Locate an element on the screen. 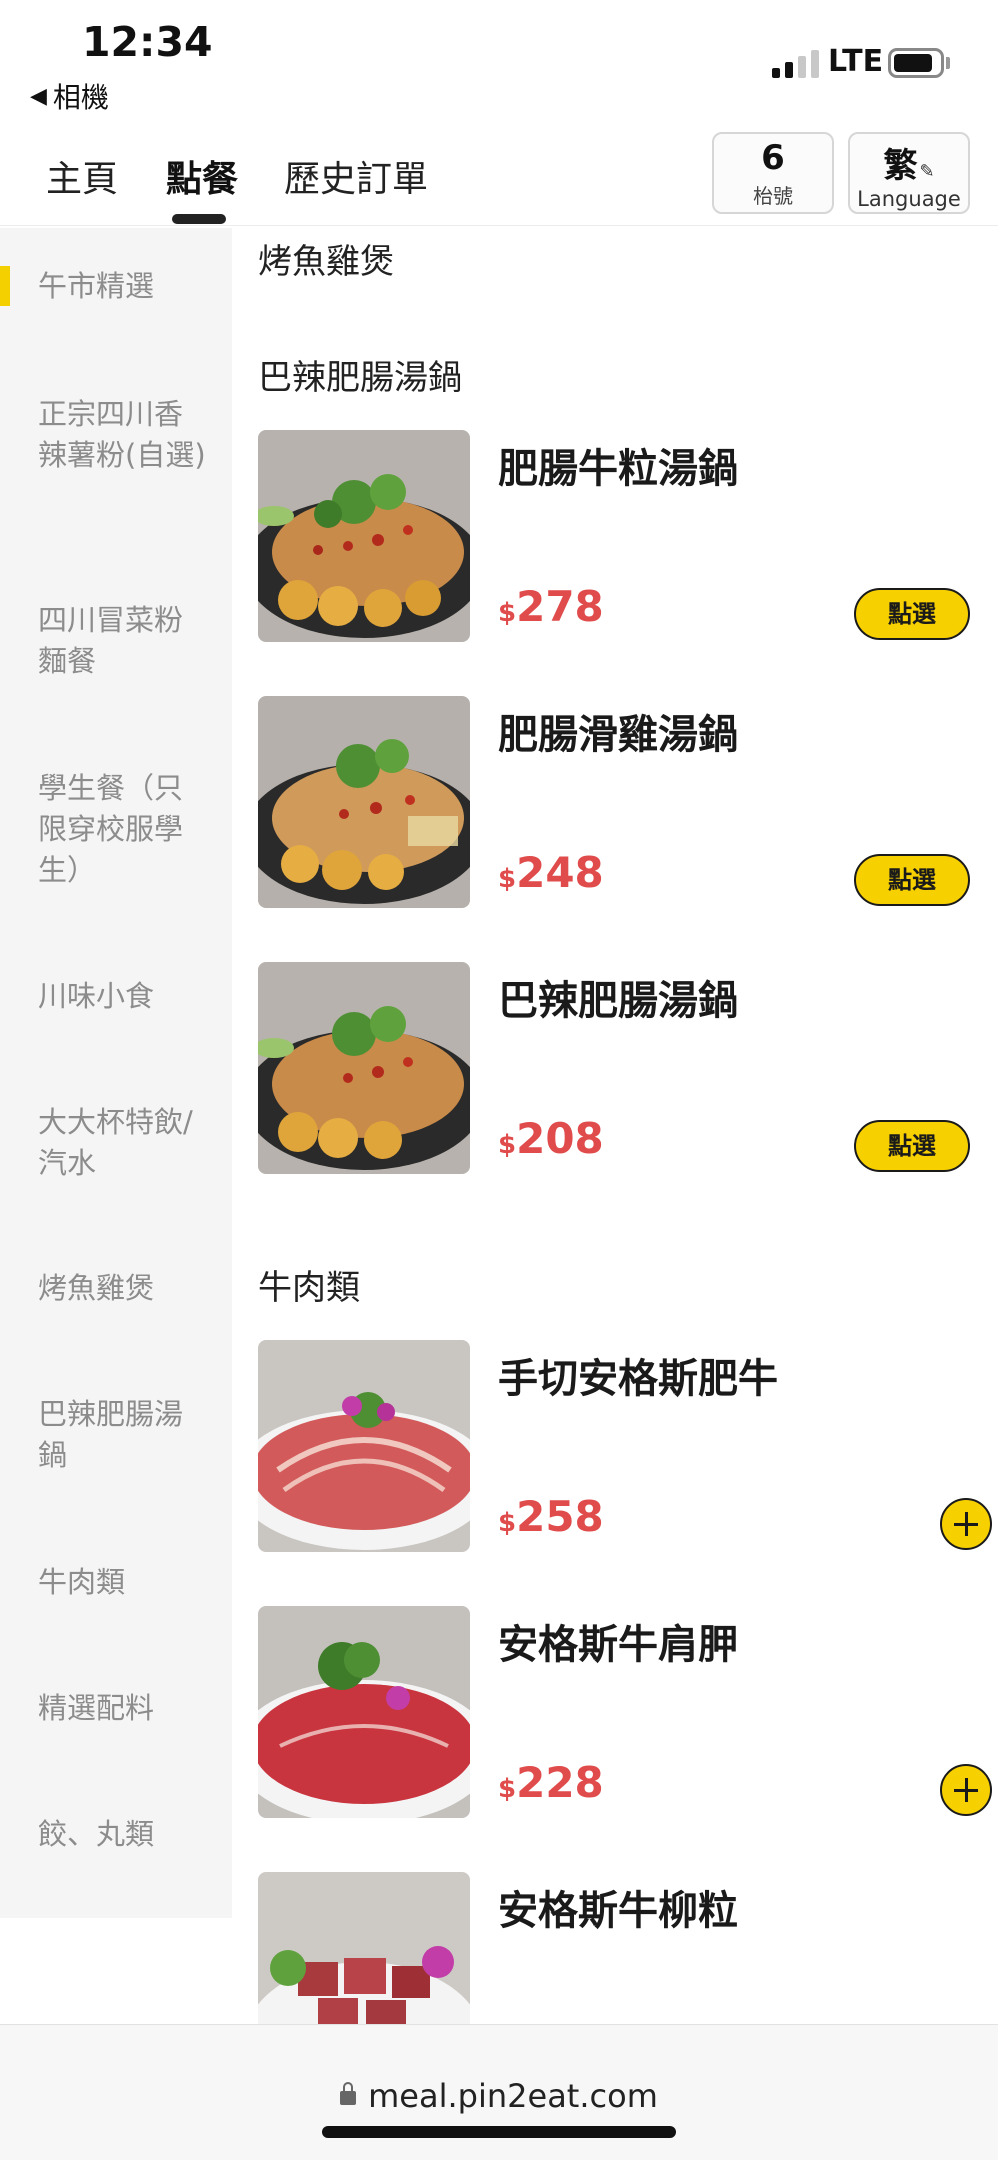  battery-icon is located at coordinates (916, 63).